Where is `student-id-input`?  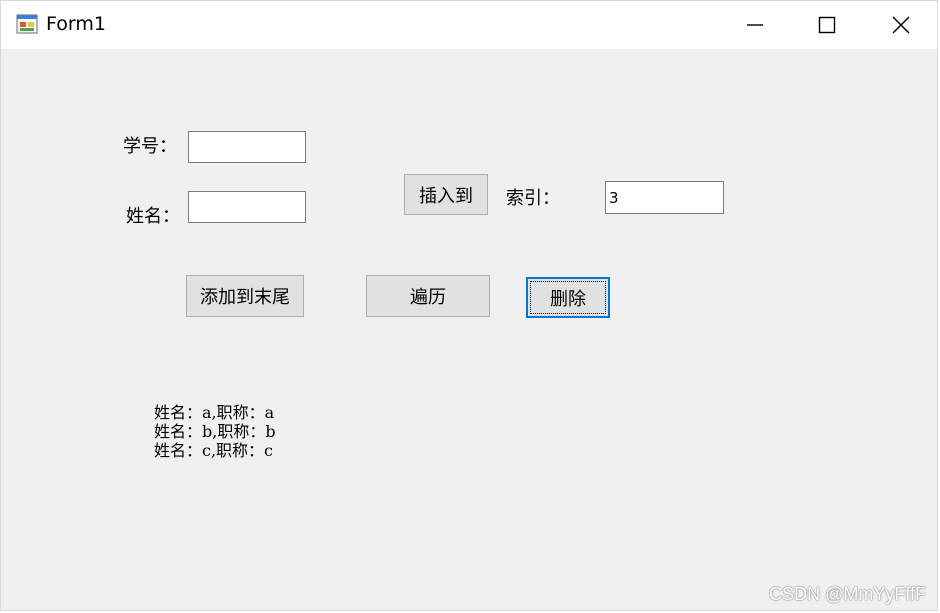
student-id-input is located at coordinates (247, 147).